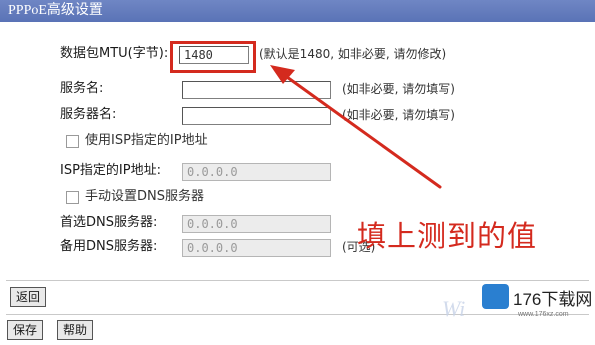 This screenshot has height=345, width=595. What do you see at coordinates (553, 299) in the screenshot?
I see `brand-name: 176下载网` at bounding box center [553, 299].